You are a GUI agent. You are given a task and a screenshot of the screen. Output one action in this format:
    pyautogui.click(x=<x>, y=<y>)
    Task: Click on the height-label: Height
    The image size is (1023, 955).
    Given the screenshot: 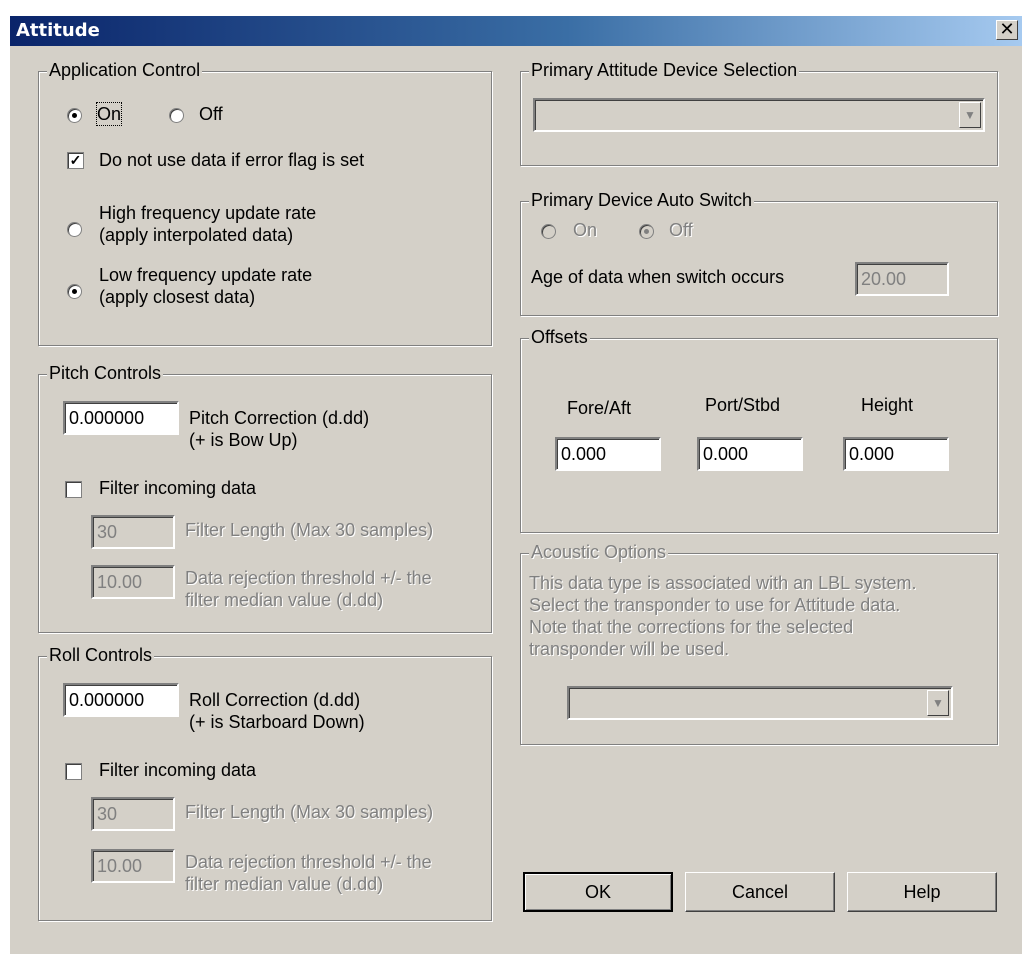 What is the action you would take?
    pyautogui.click(x=887, y=405)
    